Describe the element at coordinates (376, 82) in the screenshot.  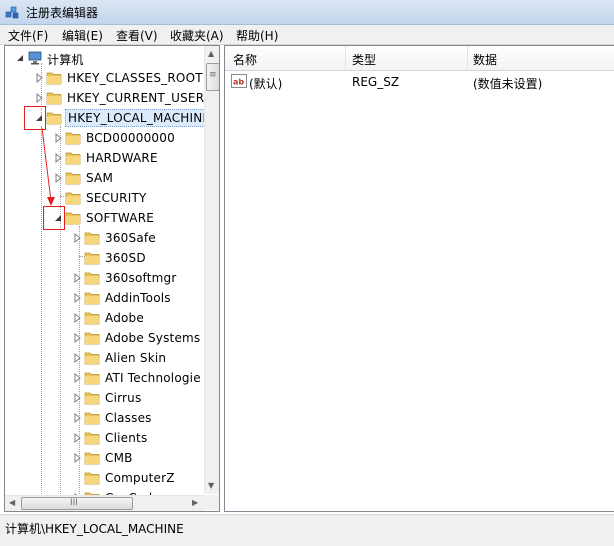
I see `value-type: REG_SZ` at that location.